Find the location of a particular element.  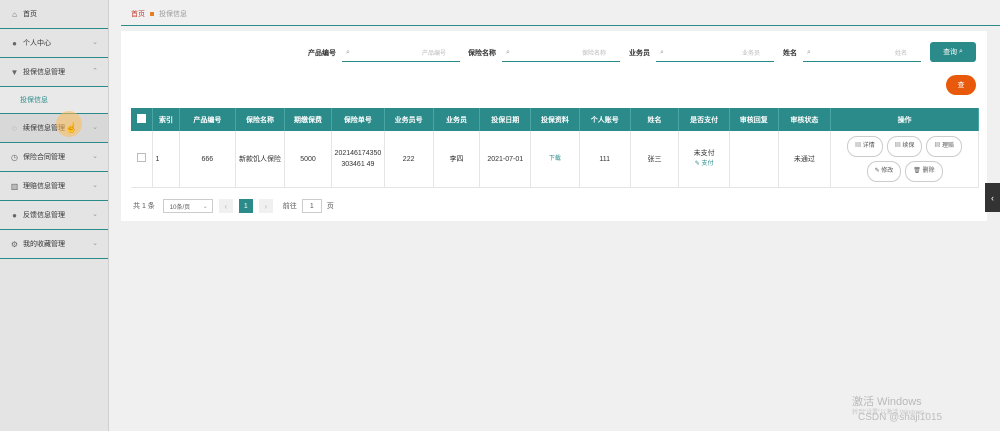

breadcrumb-current: 投保信息 is located at coordinates (173, 14).